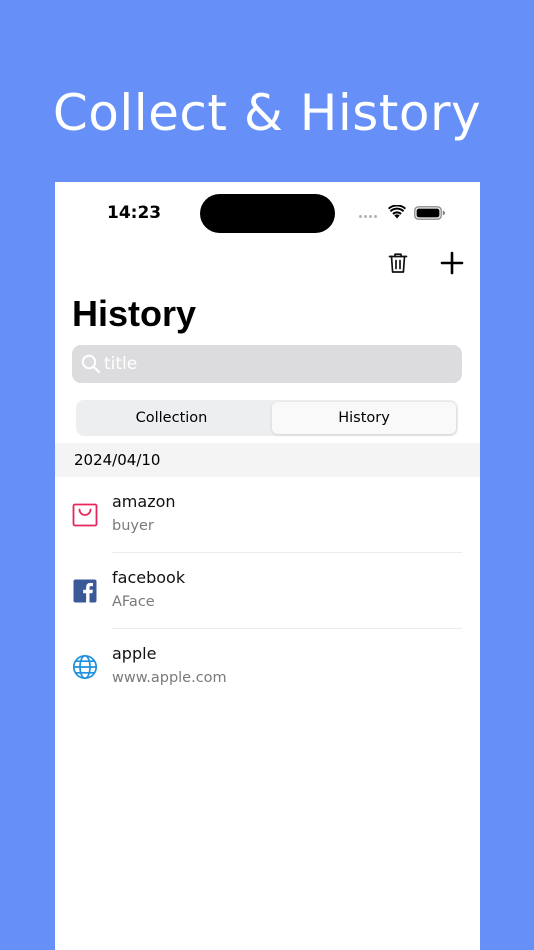 This screenshot has width=534, height=950. I want to click on segmented-control: Collection History, so click(267, 418).